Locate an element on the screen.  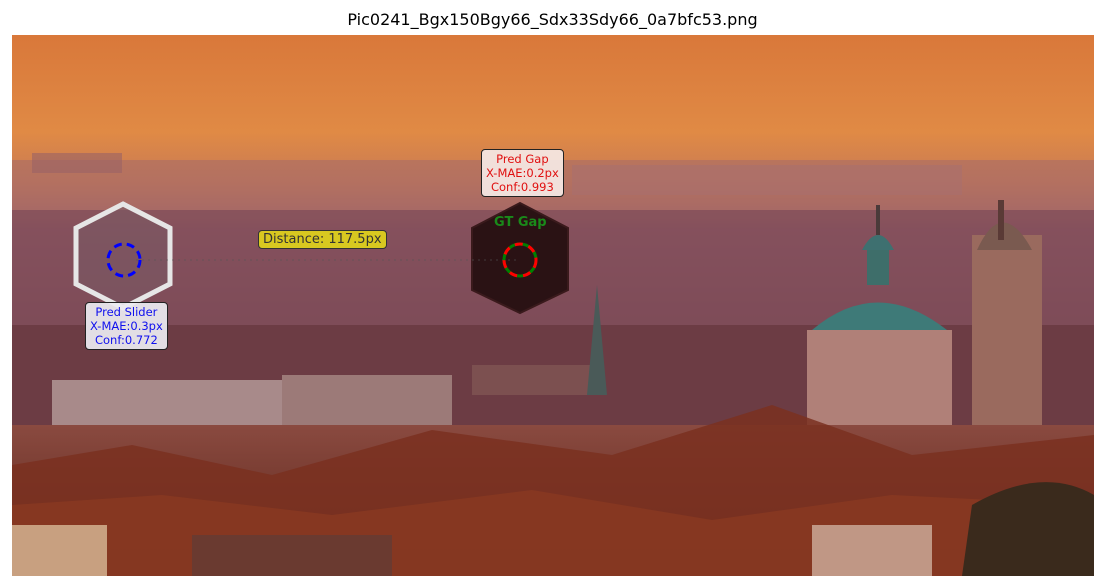
pred-slider-name: Pred Slider is located at coordinates (126, 312).